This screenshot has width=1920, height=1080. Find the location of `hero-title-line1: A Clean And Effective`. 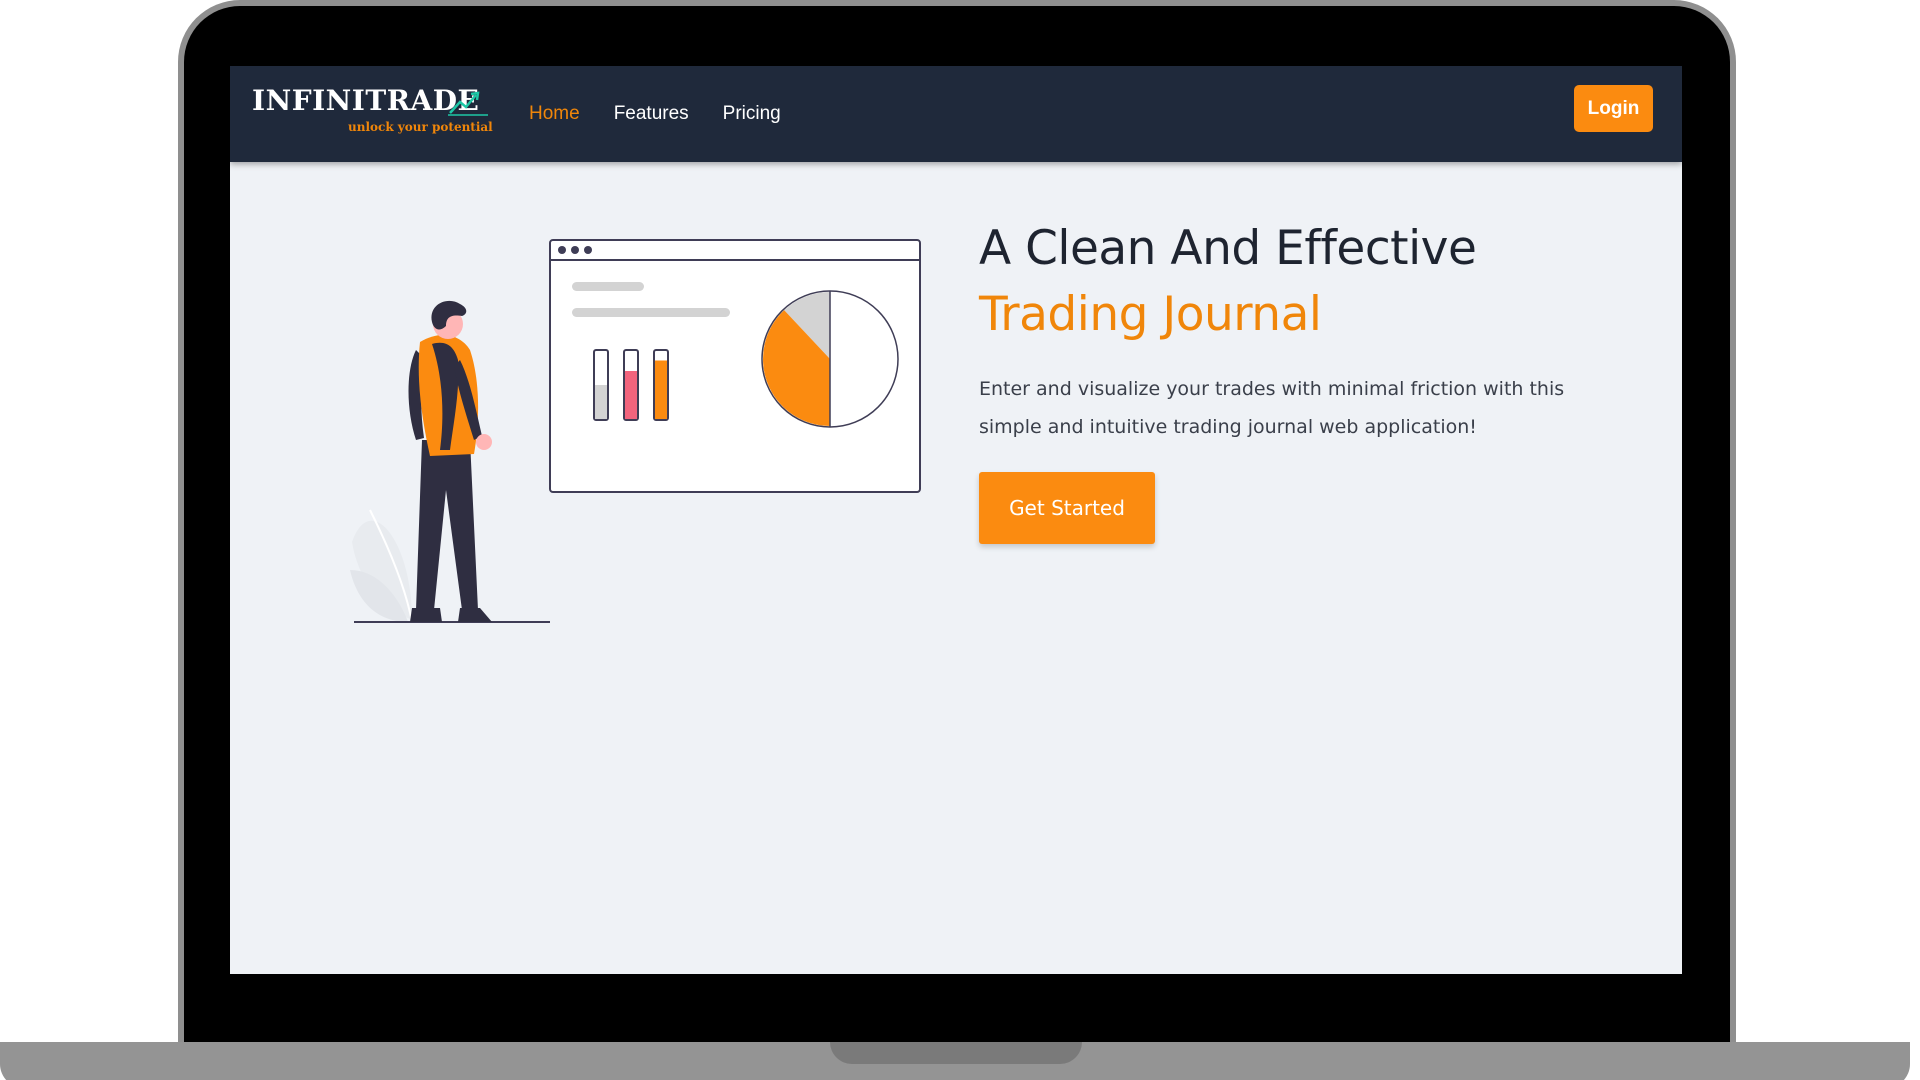

hero-title-line1: A Clean And Effective is located at coordinates (1228, 248).